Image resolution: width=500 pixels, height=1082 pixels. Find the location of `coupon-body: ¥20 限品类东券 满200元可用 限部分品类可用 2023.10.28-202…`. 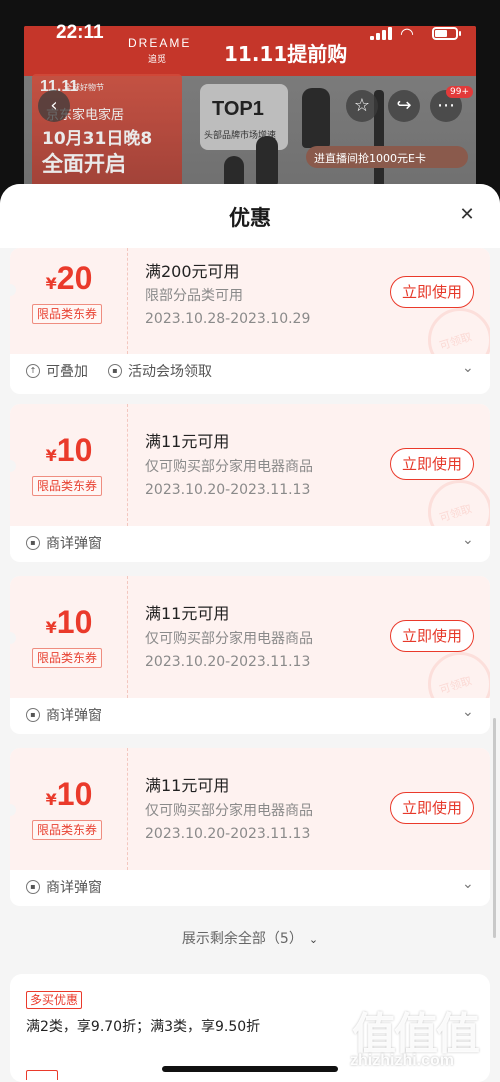

coupon-body: ¥20 限品类东券 满200元可用 限部分品类可用 2023.10.28-202… is located at coordinates (250, 310).